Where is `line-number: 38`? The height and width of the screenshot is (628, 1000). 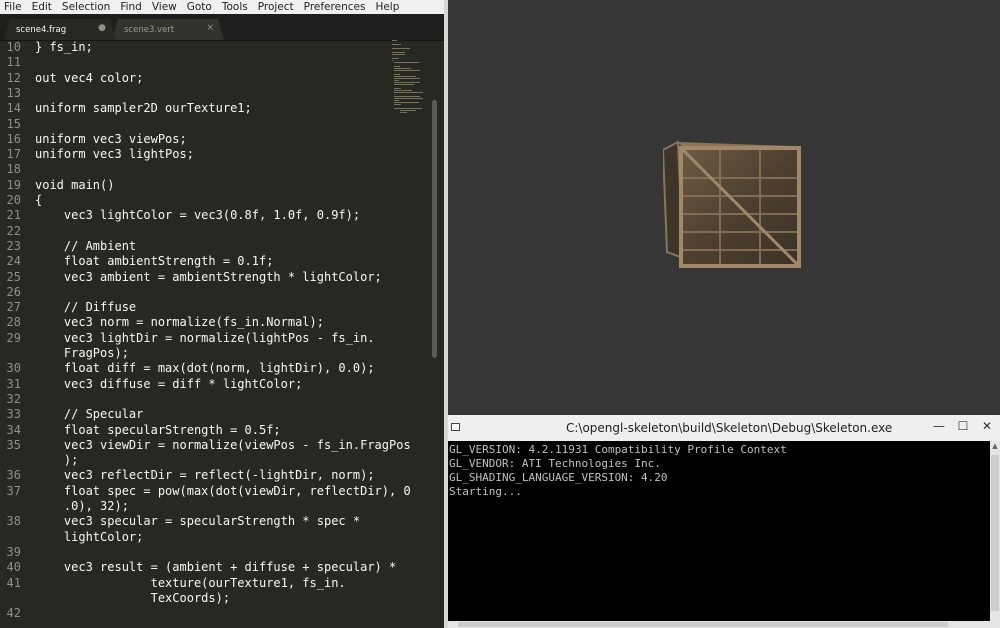 line-number: 38 is located at coordinates (13, 521).